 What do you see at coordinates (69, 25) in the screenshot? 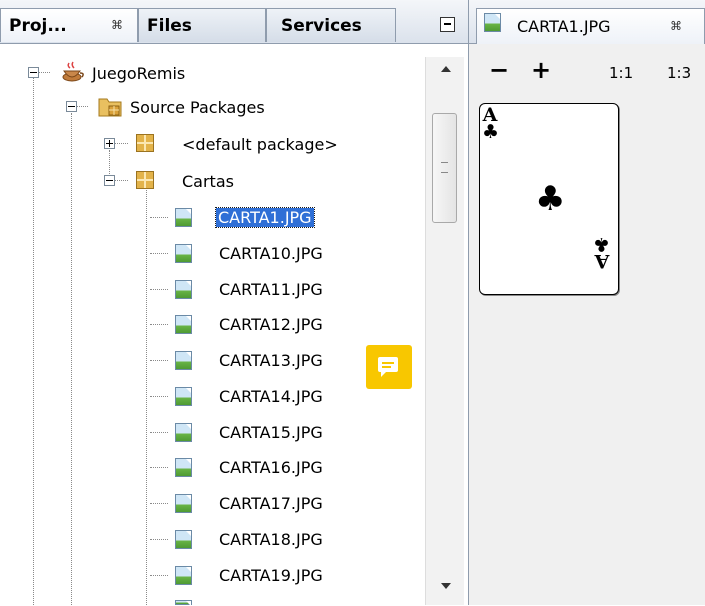
I see `tab-projects: Proj... ⌘` at bounding box center [69, 25].